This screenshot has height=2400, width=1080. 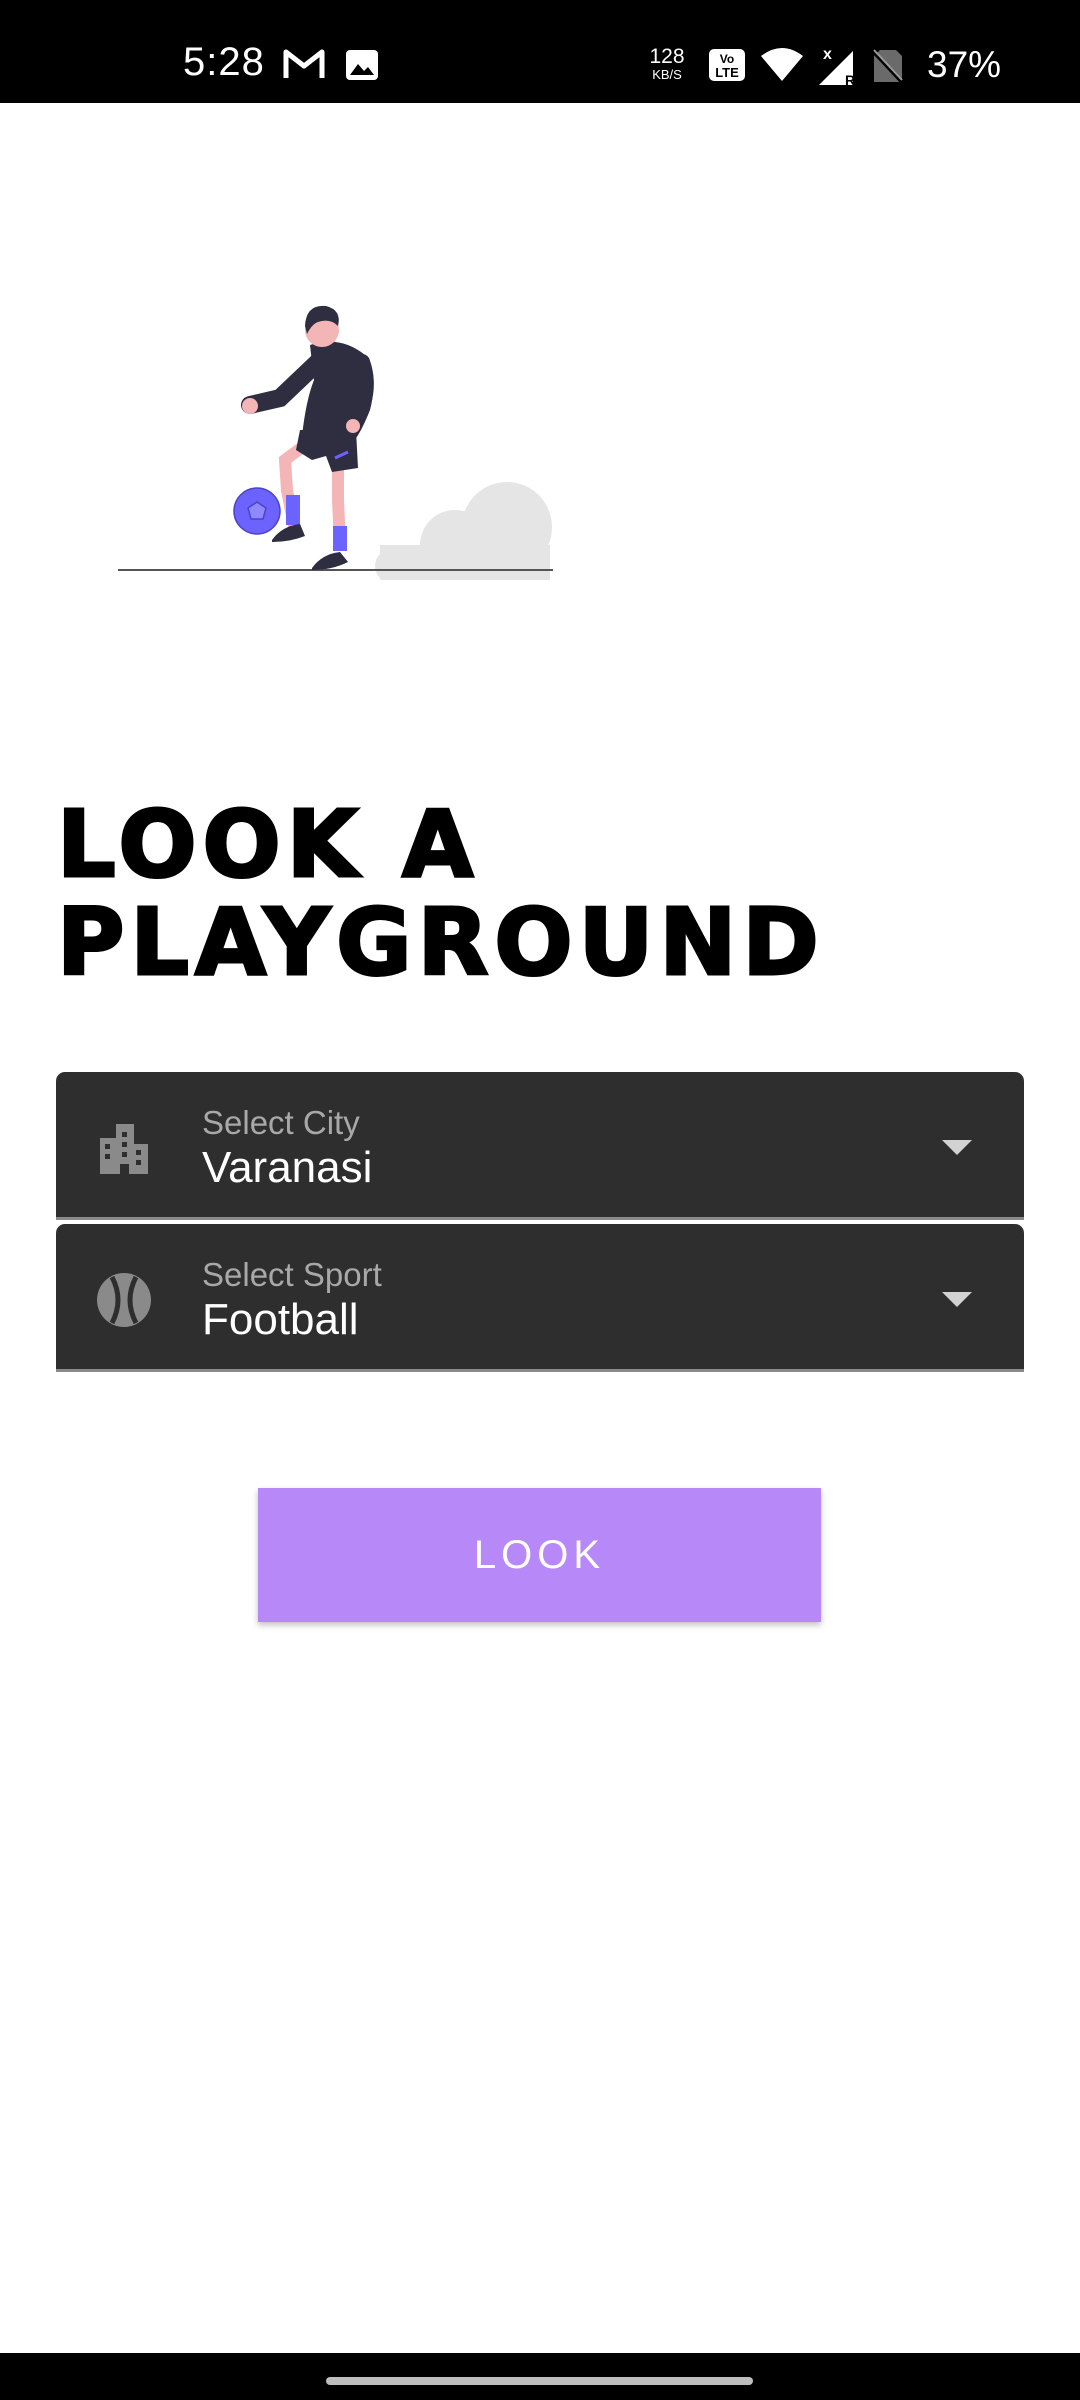 I want to click on network-speed: 128 KB/S, so click(x=667, y=63).